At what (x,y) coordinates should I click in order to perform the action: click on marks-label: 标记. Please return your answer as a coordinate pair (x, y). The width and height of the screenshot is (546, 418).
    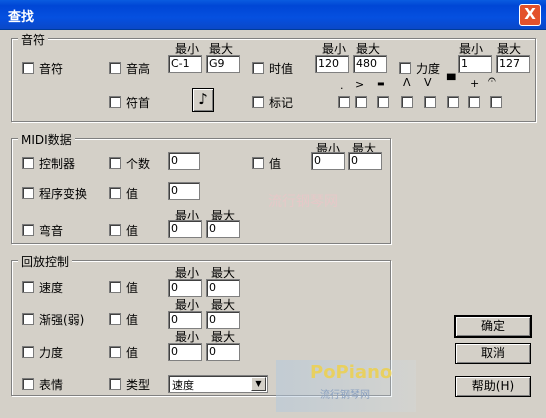
    Looking at the image, I should click on (281, 103).